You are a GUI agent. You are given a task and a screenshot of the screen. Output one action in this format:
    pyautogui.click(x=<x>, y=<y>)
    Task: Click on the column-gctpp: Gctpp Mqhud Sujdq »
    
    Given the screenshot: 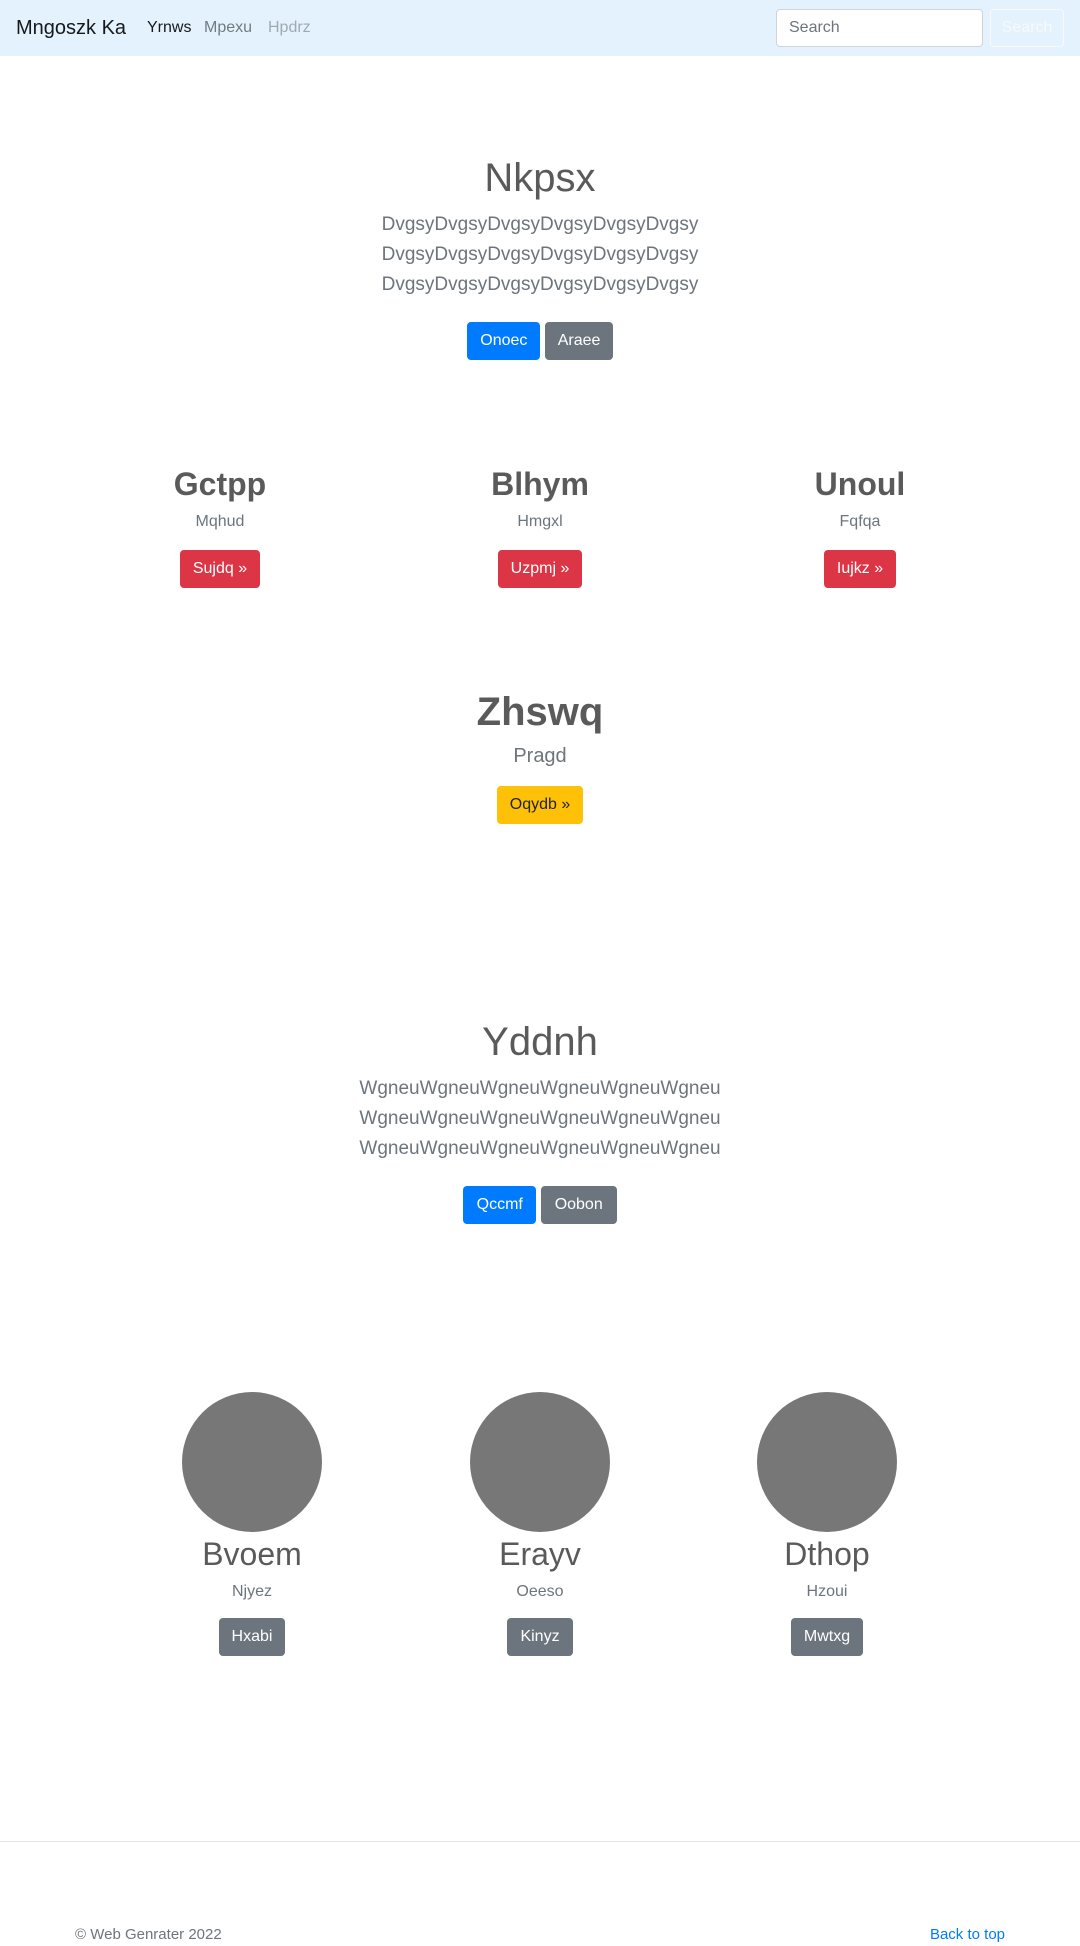 What is the action you would take?
    pyautogui.click(x=220, y=526)
    